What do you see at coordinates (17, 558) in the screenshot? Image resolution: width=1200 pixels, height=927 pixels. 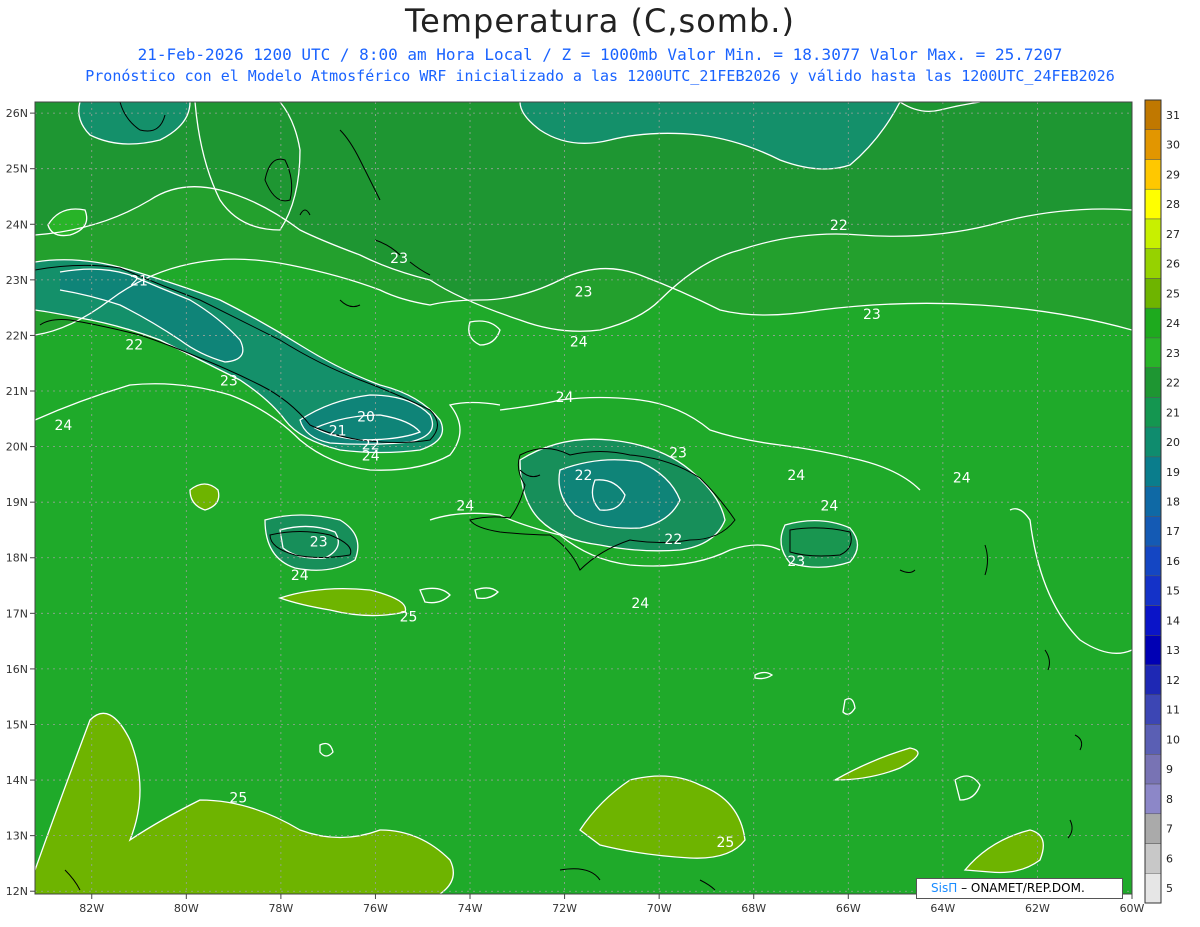 I see `lat-tick-label: 18N` at bounding box center [17, 558].